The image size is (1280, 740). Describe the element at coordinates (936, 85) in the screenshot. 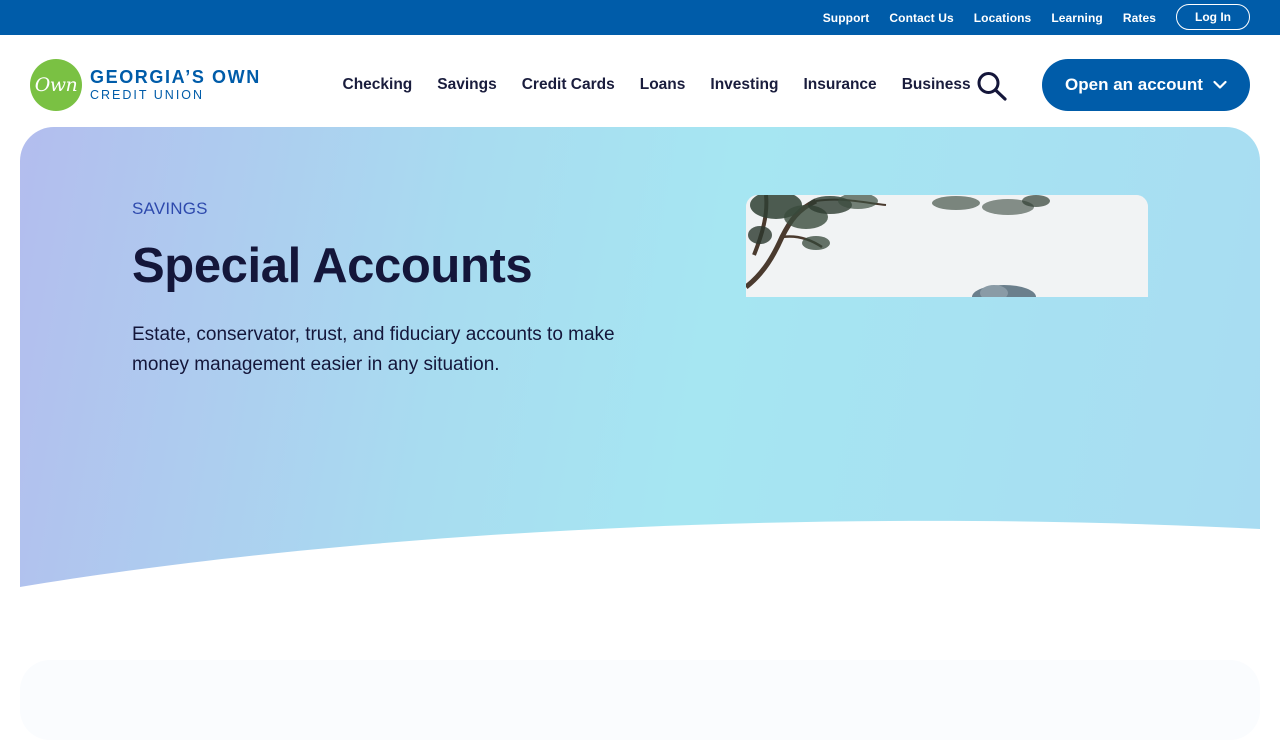

I see `nav-item-business: Business` at that location.